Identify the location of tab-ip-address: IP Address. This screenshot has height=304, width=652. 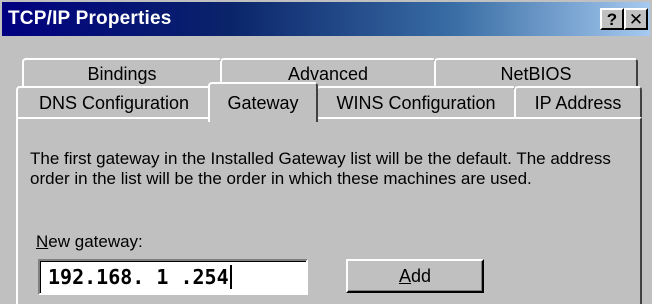
(578, 102).